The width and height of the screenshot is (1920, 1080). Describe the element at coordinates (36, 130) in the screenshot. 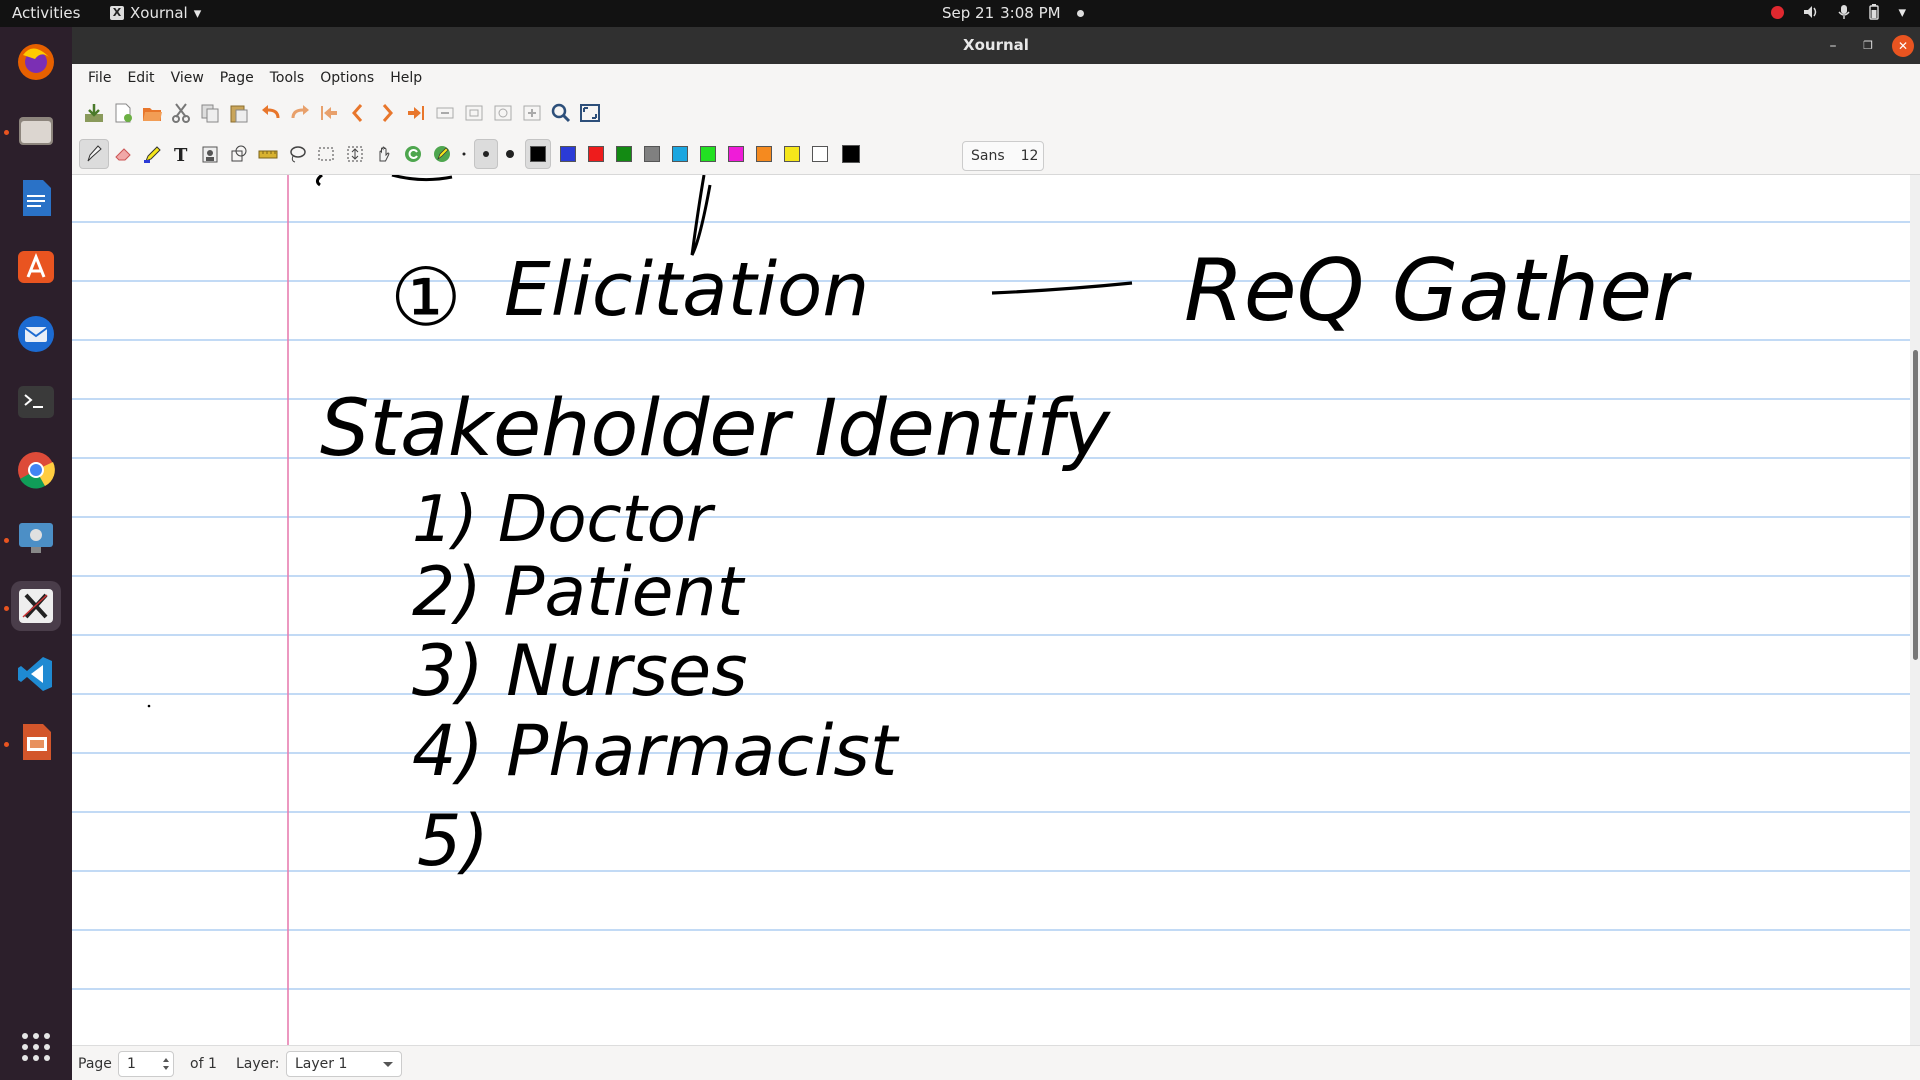

I see `dock-files` at that location.